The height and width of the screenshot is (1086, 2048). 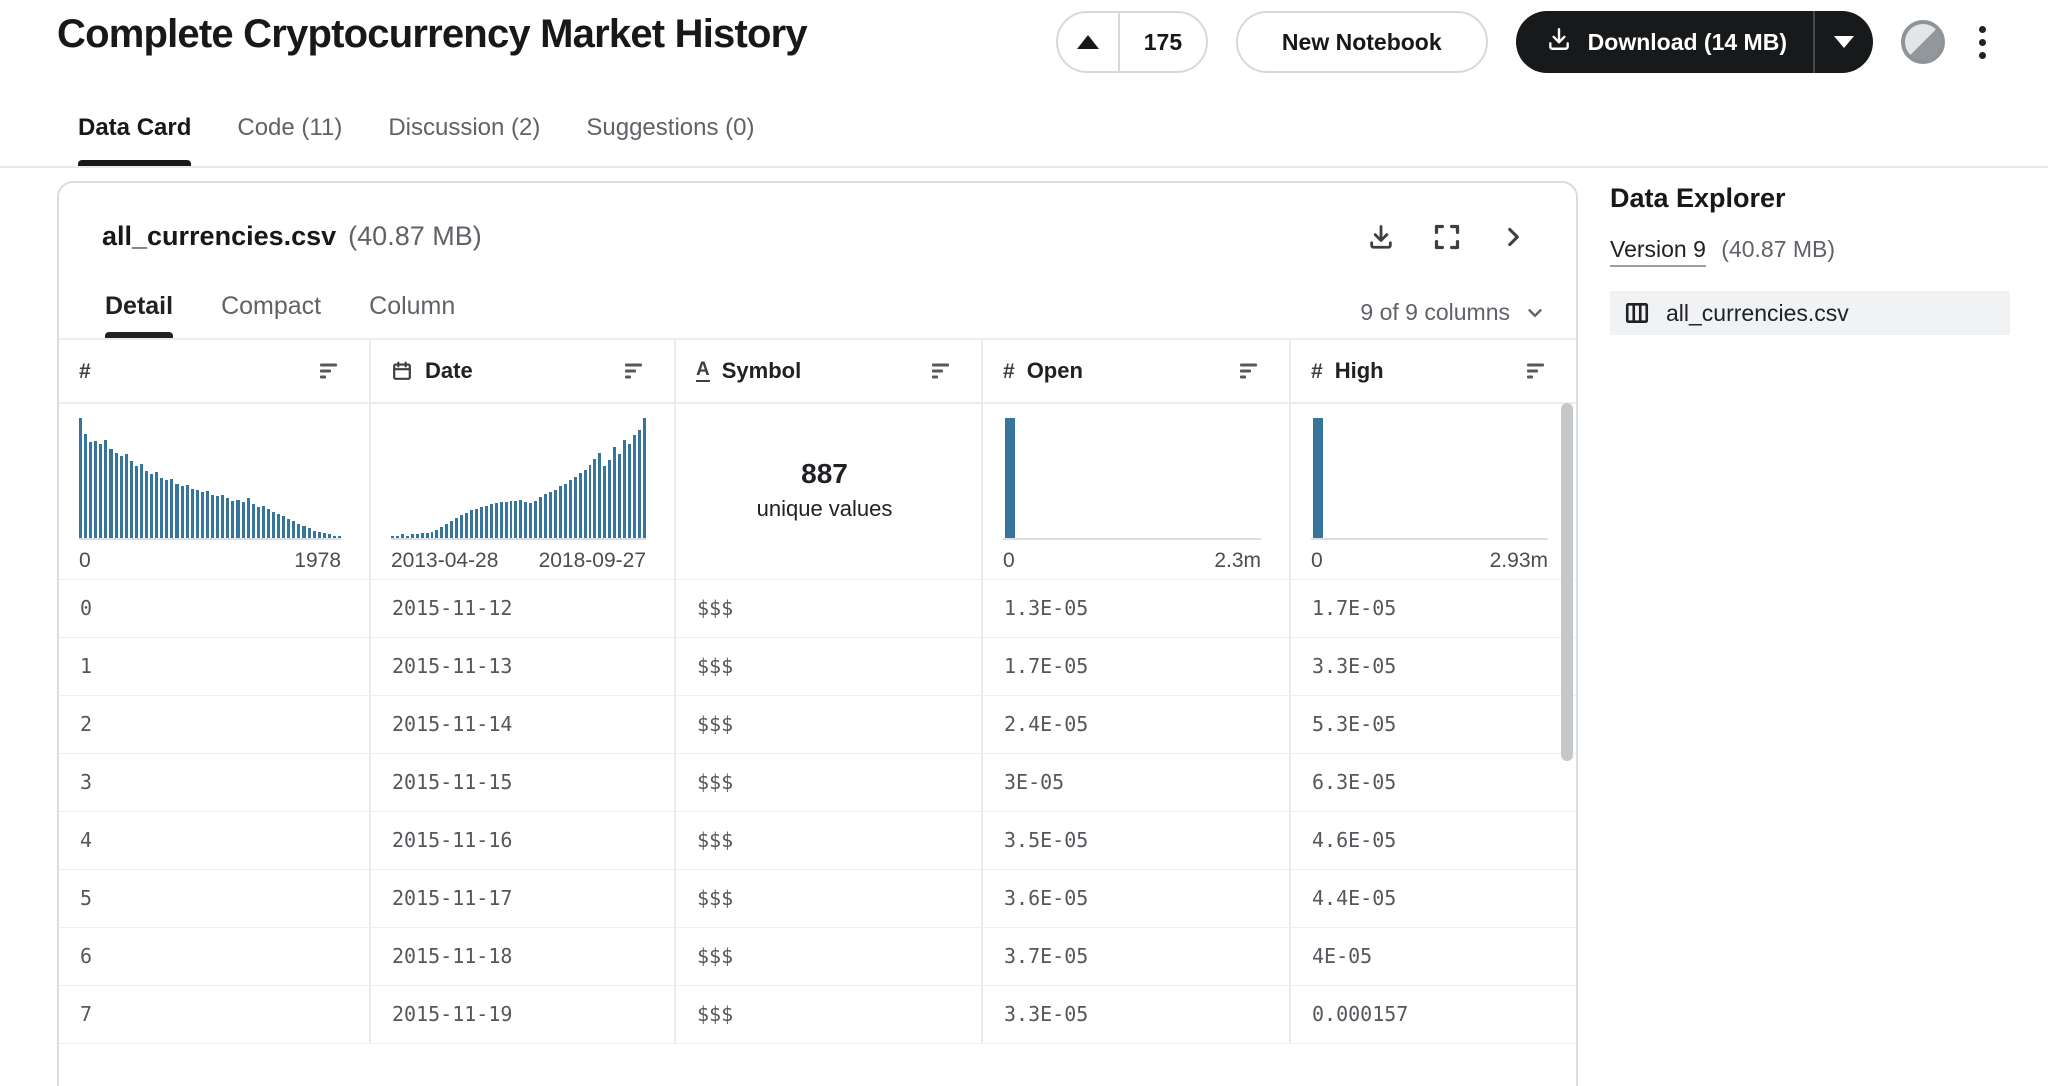 What do you see at coordinates (1923, 42) in the screenshot?
I see `usability-rating-icon` at bounding box center [1923, 42].